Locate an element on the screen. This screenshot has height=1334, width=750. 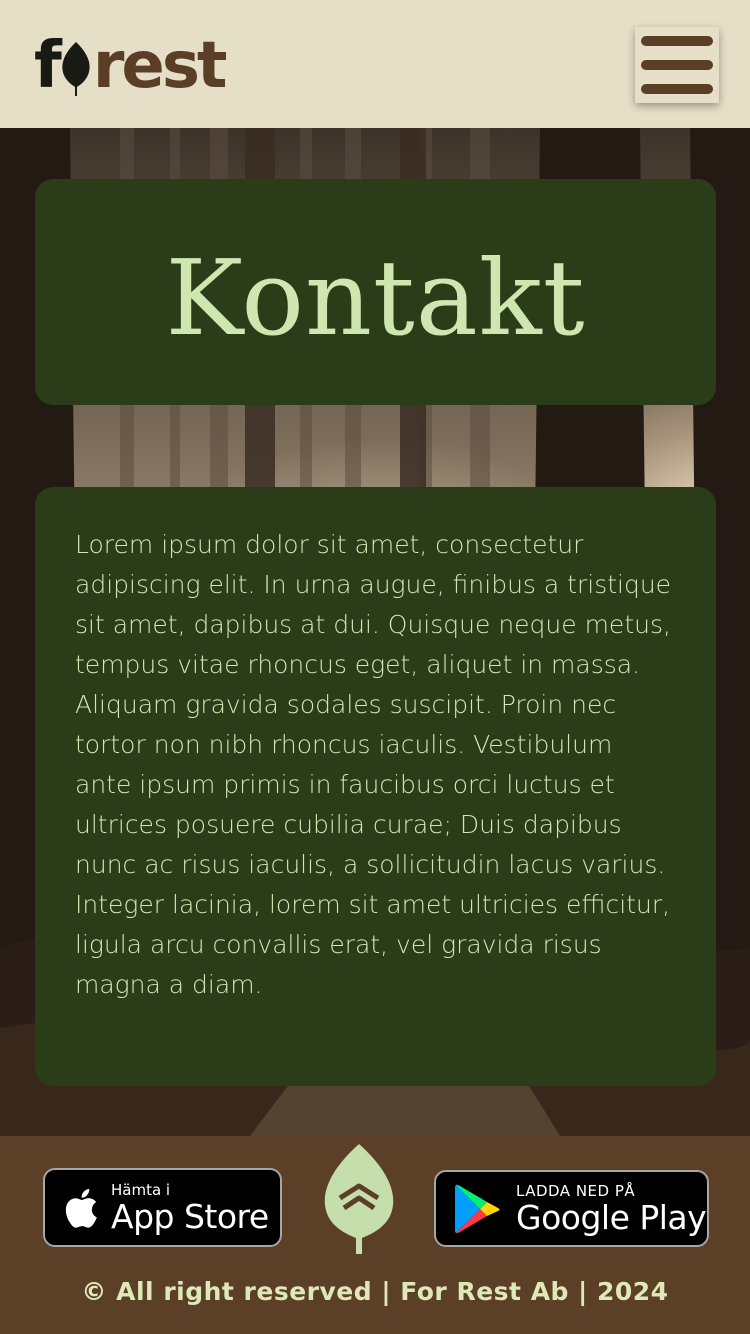
app-store-big-text: App Store is located at coordinates (190, 1216).